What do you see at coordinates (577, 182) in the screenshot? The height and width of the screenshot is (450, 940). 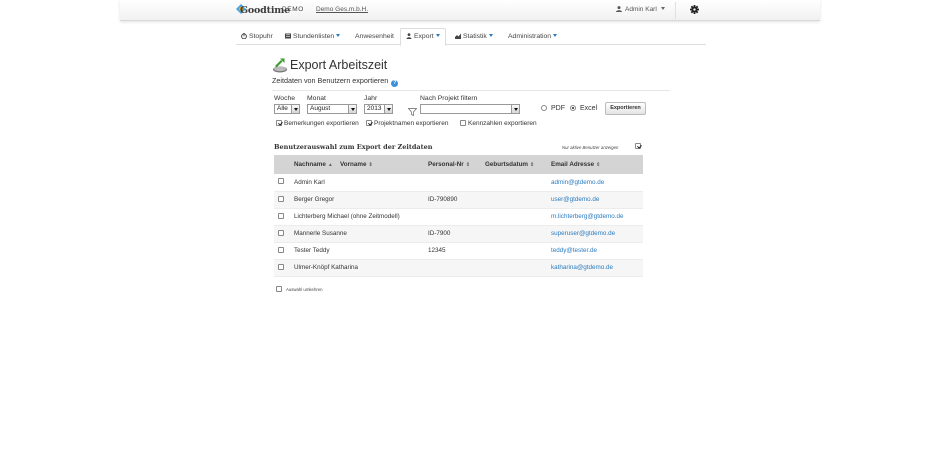 I see `email-link: admin@gtdemo.de` at bounding box center [577, 182].